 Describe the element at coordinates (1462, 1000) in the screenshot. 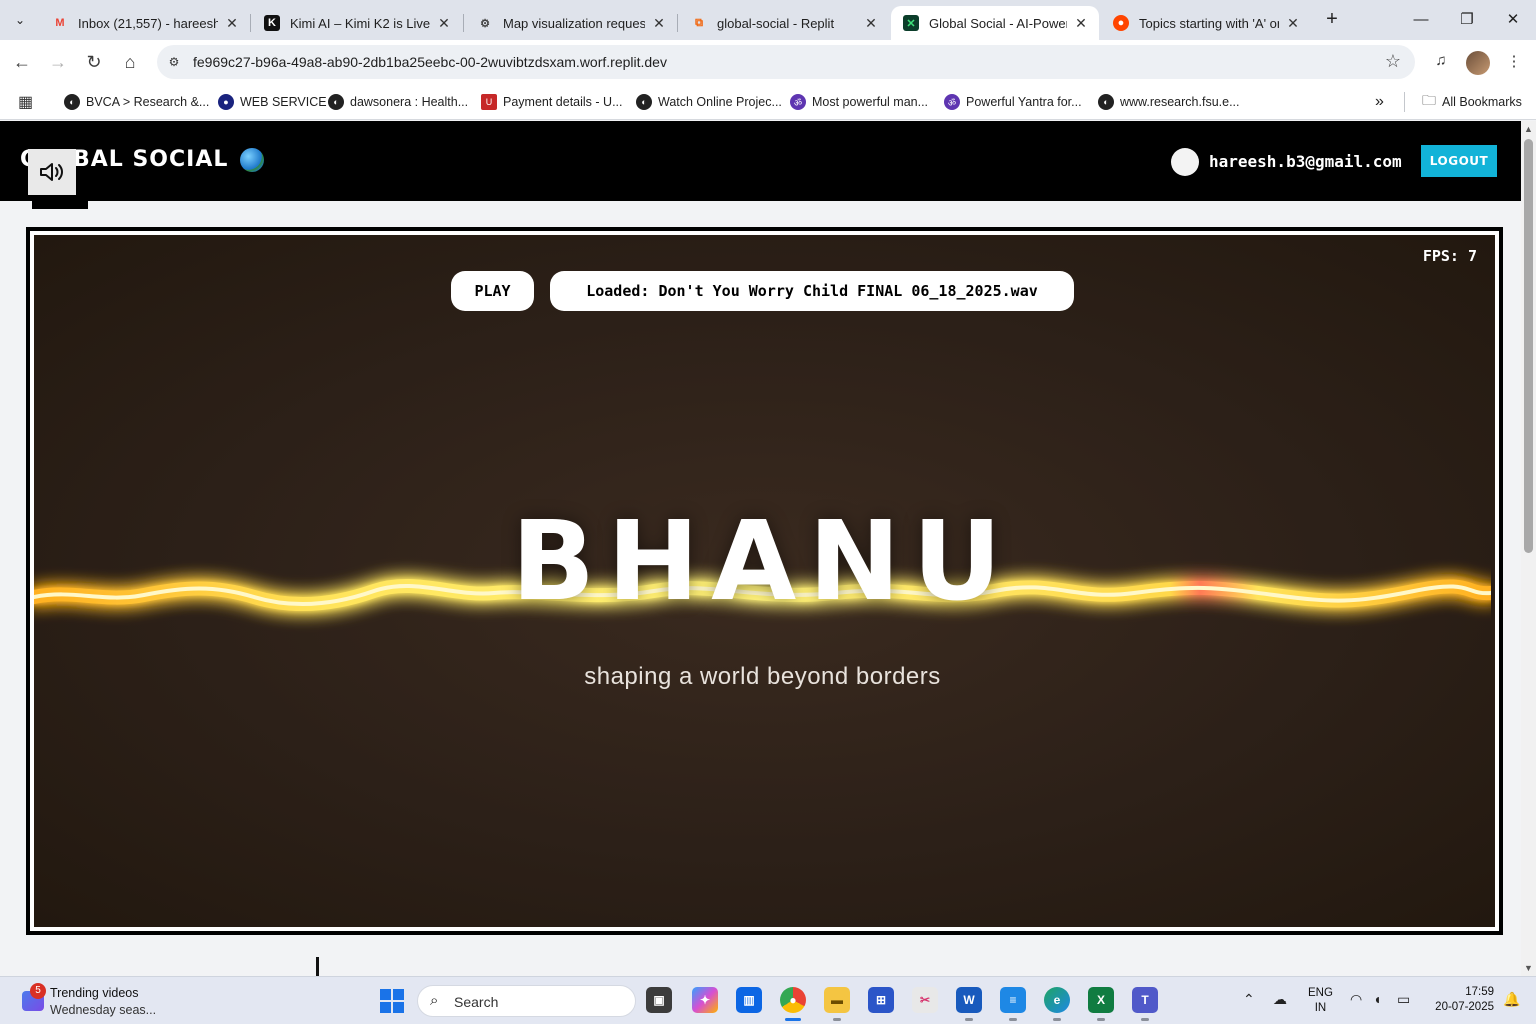

I see `system-clock: 17:59 20-07-2025` at that location.